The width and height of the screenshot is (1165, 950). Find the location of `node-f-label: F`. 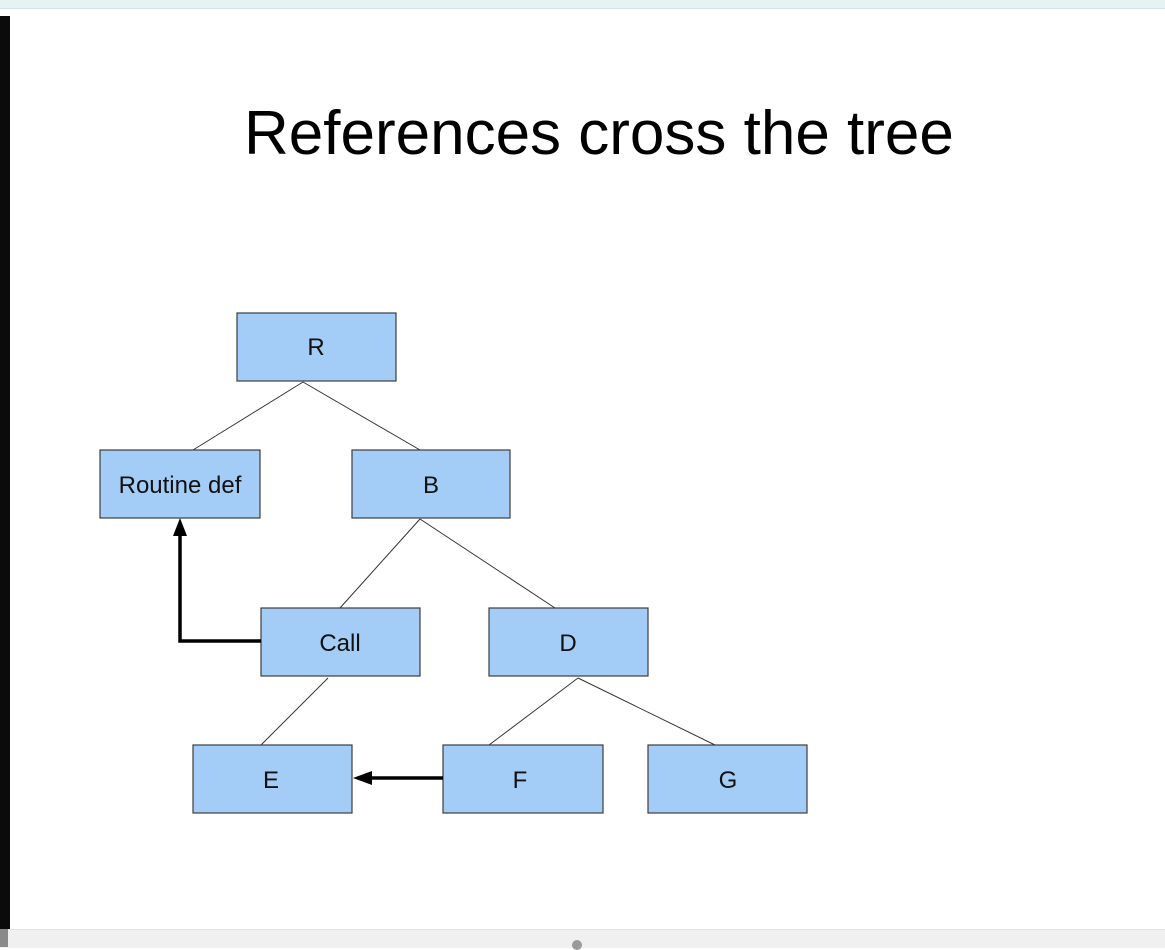

node-f-label: F is located at coordinates (520, 780).